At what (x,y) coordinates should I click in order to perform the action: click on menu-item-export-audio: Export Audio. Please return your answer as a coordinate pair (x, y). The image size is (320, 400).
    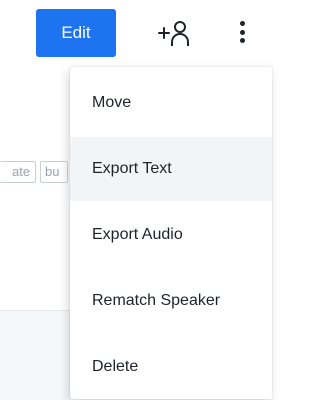
    Looking at the image, I should click on (171, 235).